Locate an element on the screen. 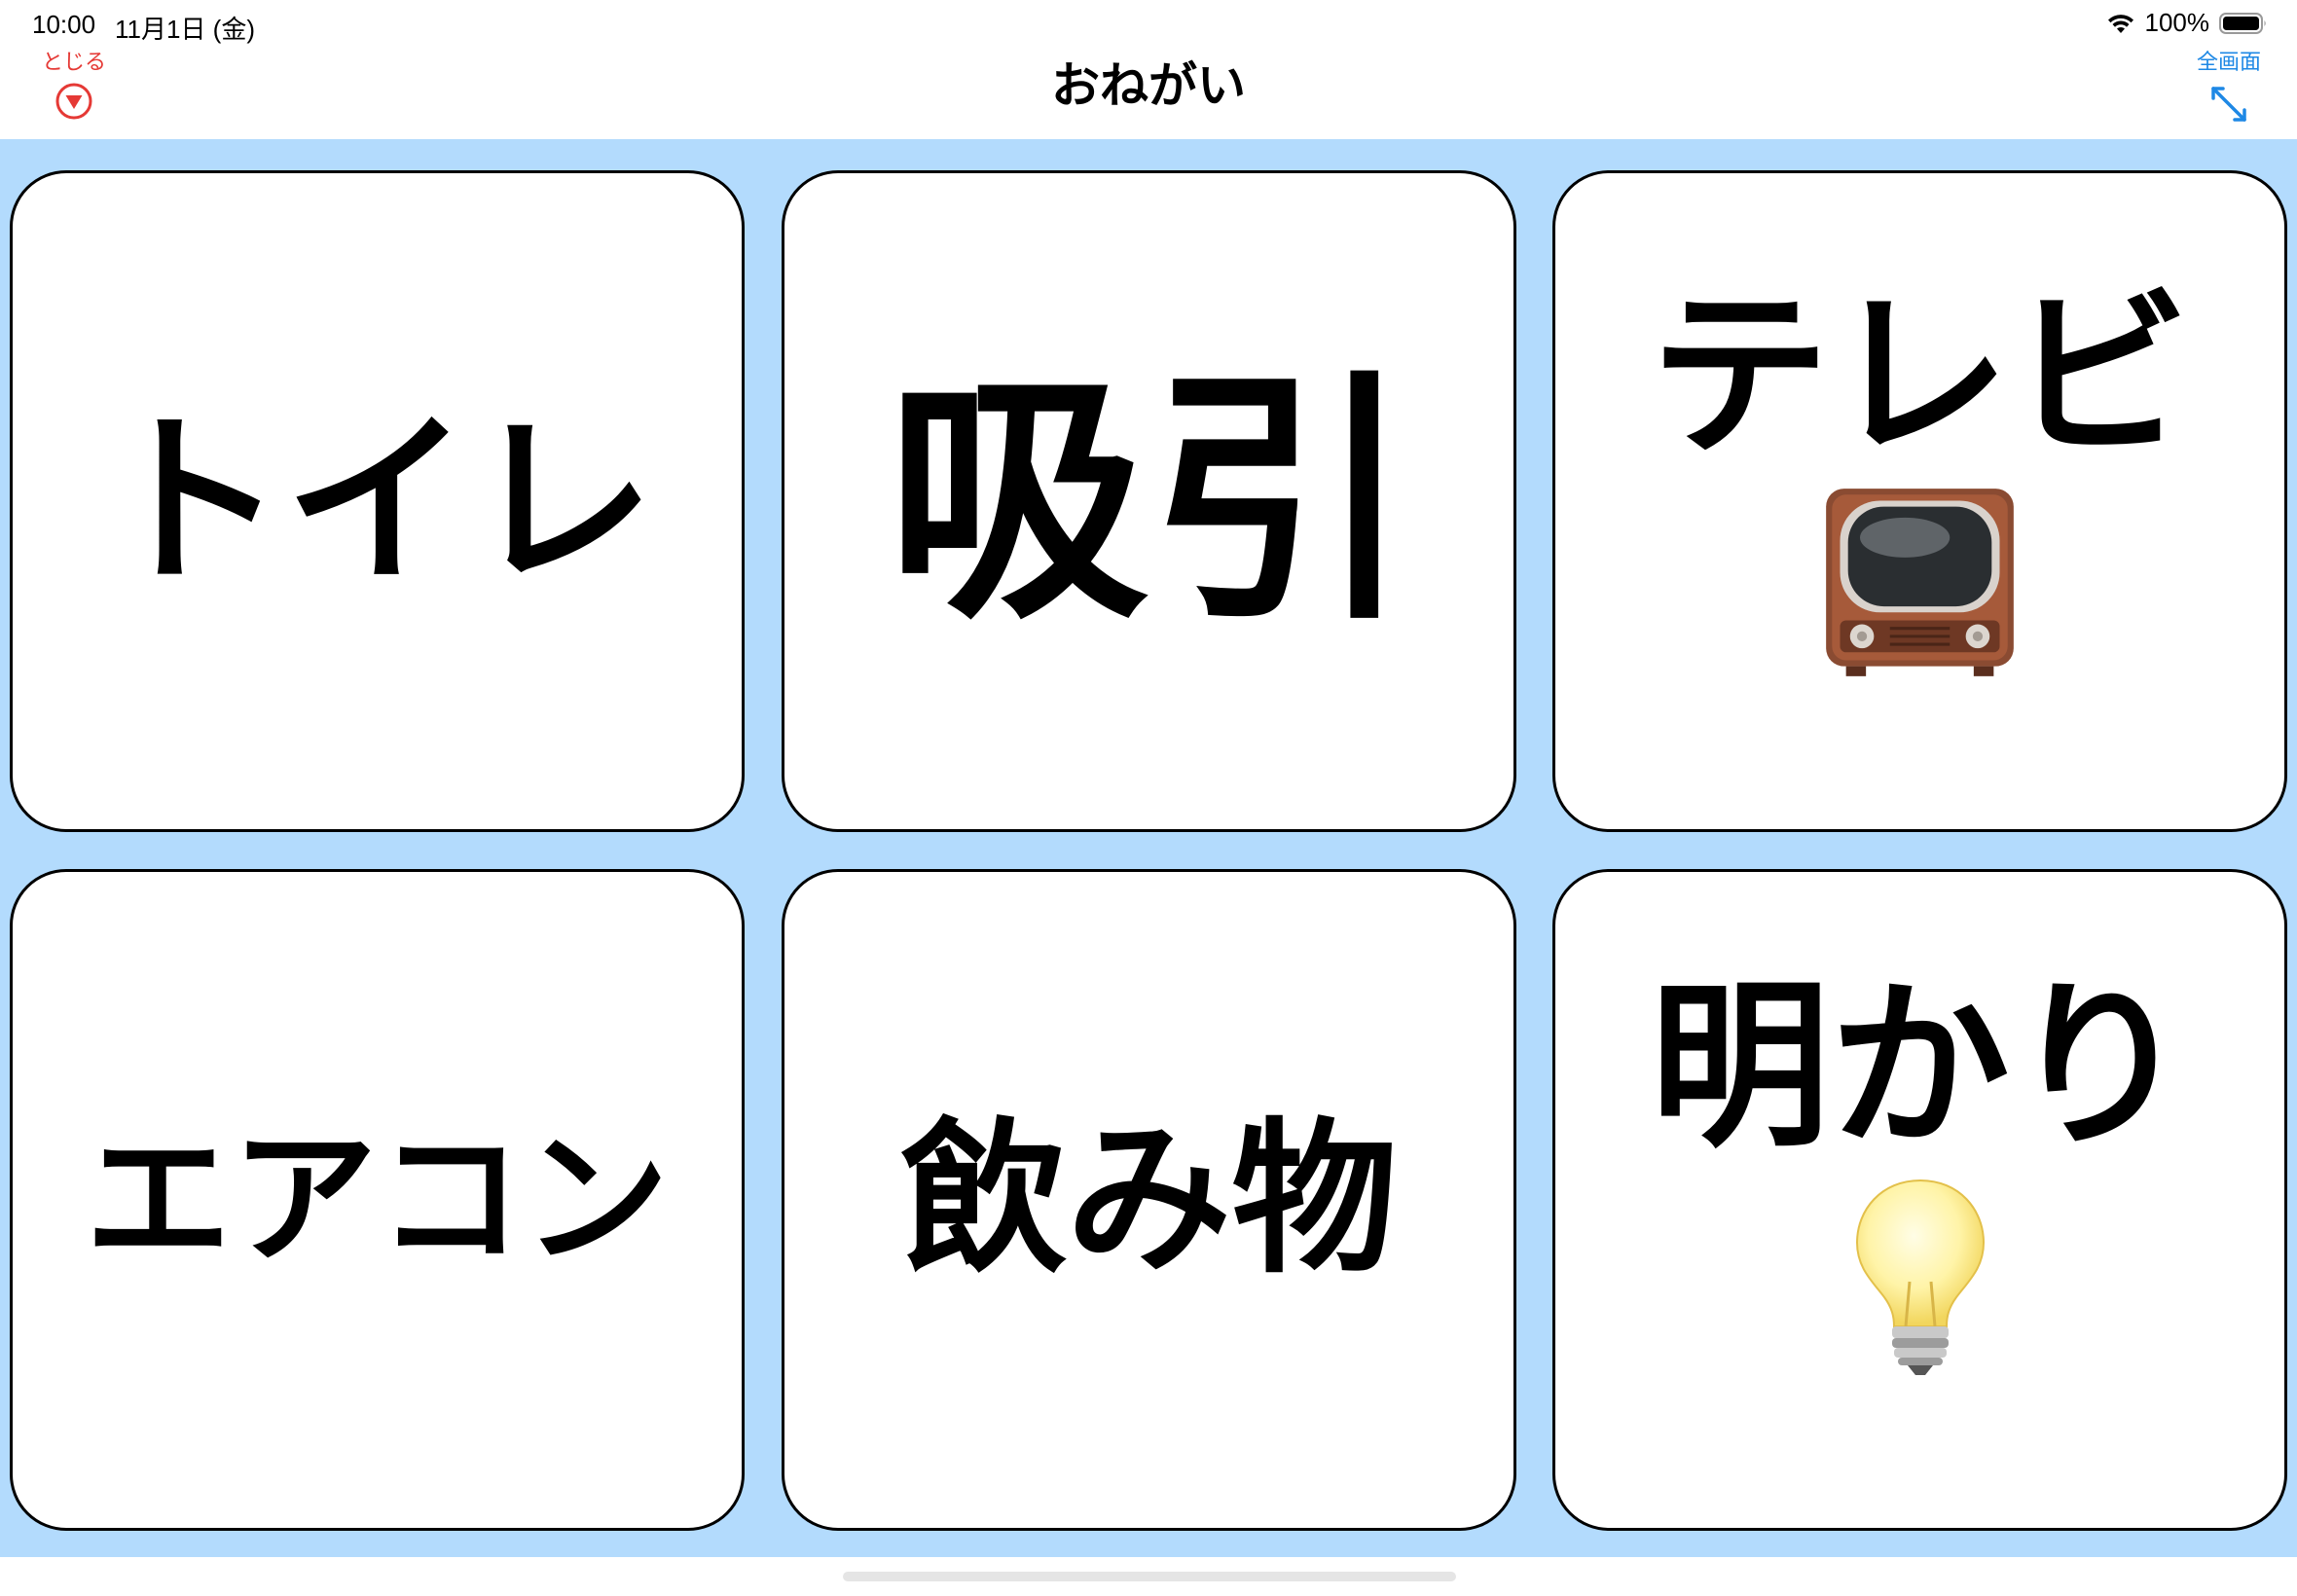  navigation-bar: とじる おねがい 全画面 is located at coordinates (1148, 93).